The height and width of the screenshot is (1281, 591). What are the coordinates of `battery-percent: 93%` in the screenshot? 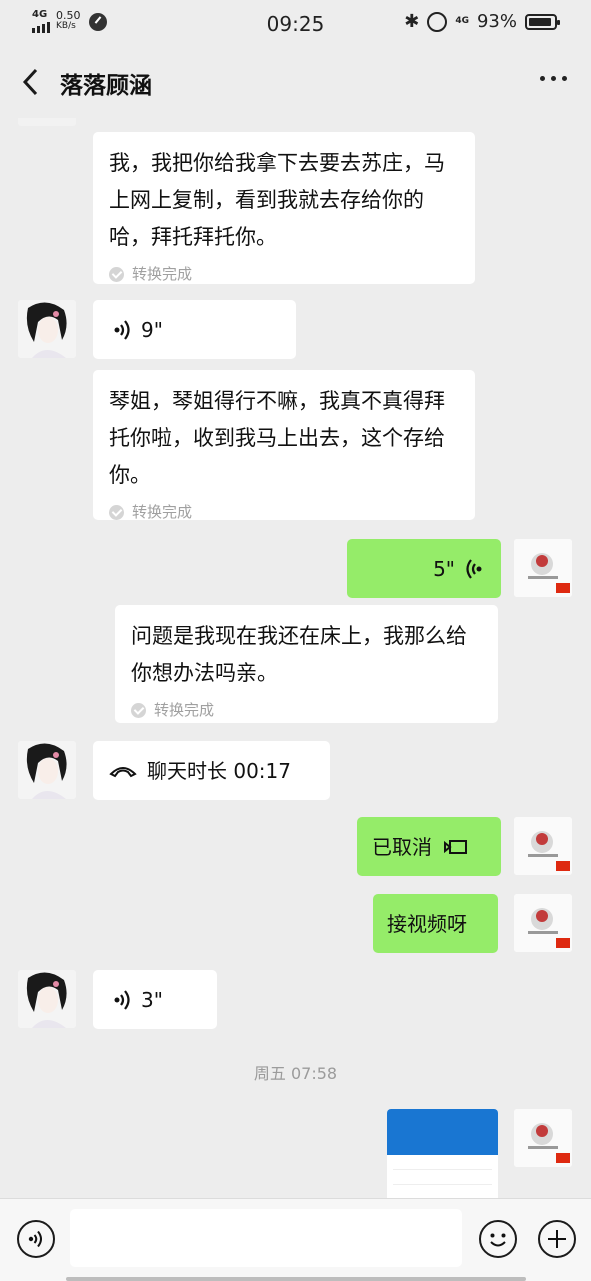 It's located at (496, 21).